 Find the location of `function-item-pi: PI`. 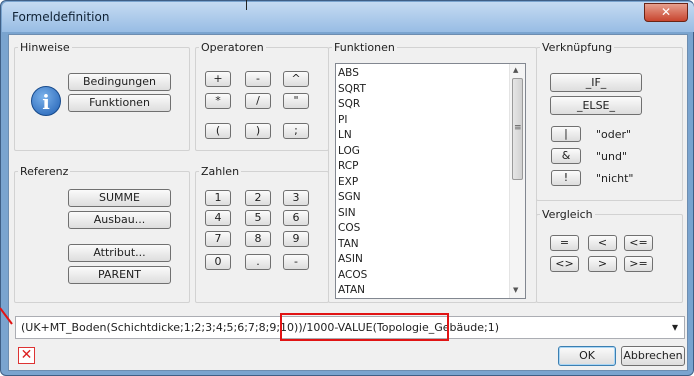

function-item-pi: PI is located at coordinates (423, 121).